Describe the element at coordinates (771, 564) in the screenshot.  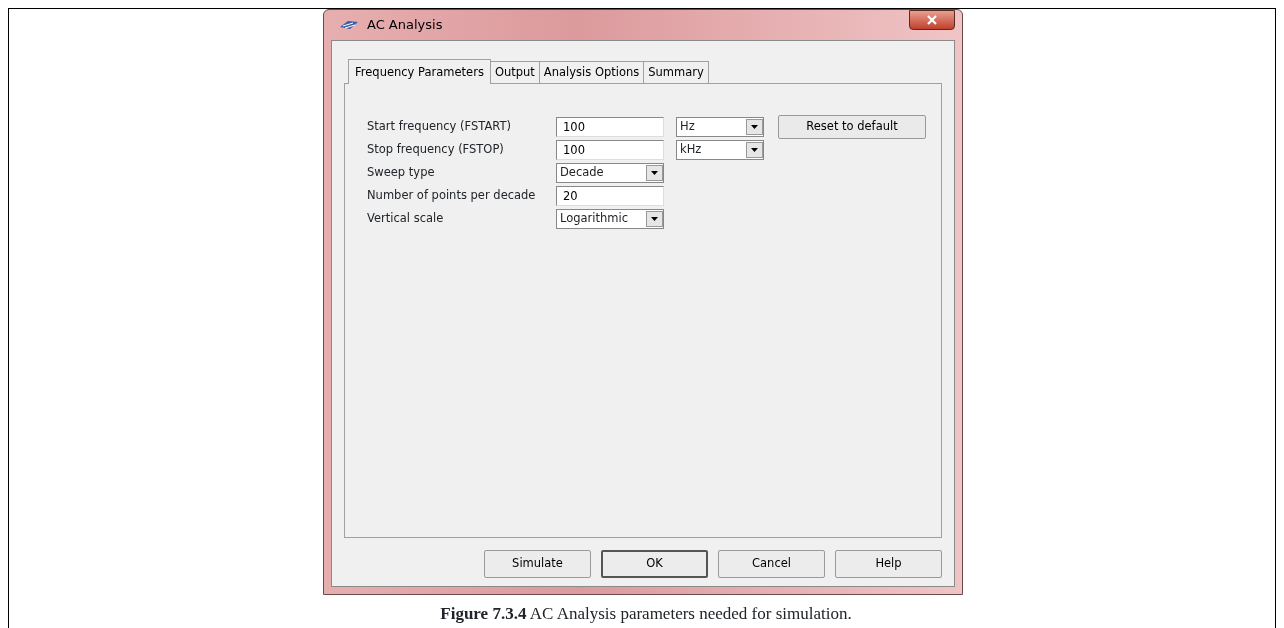
I see `dialog-button: Cancel` at that location.